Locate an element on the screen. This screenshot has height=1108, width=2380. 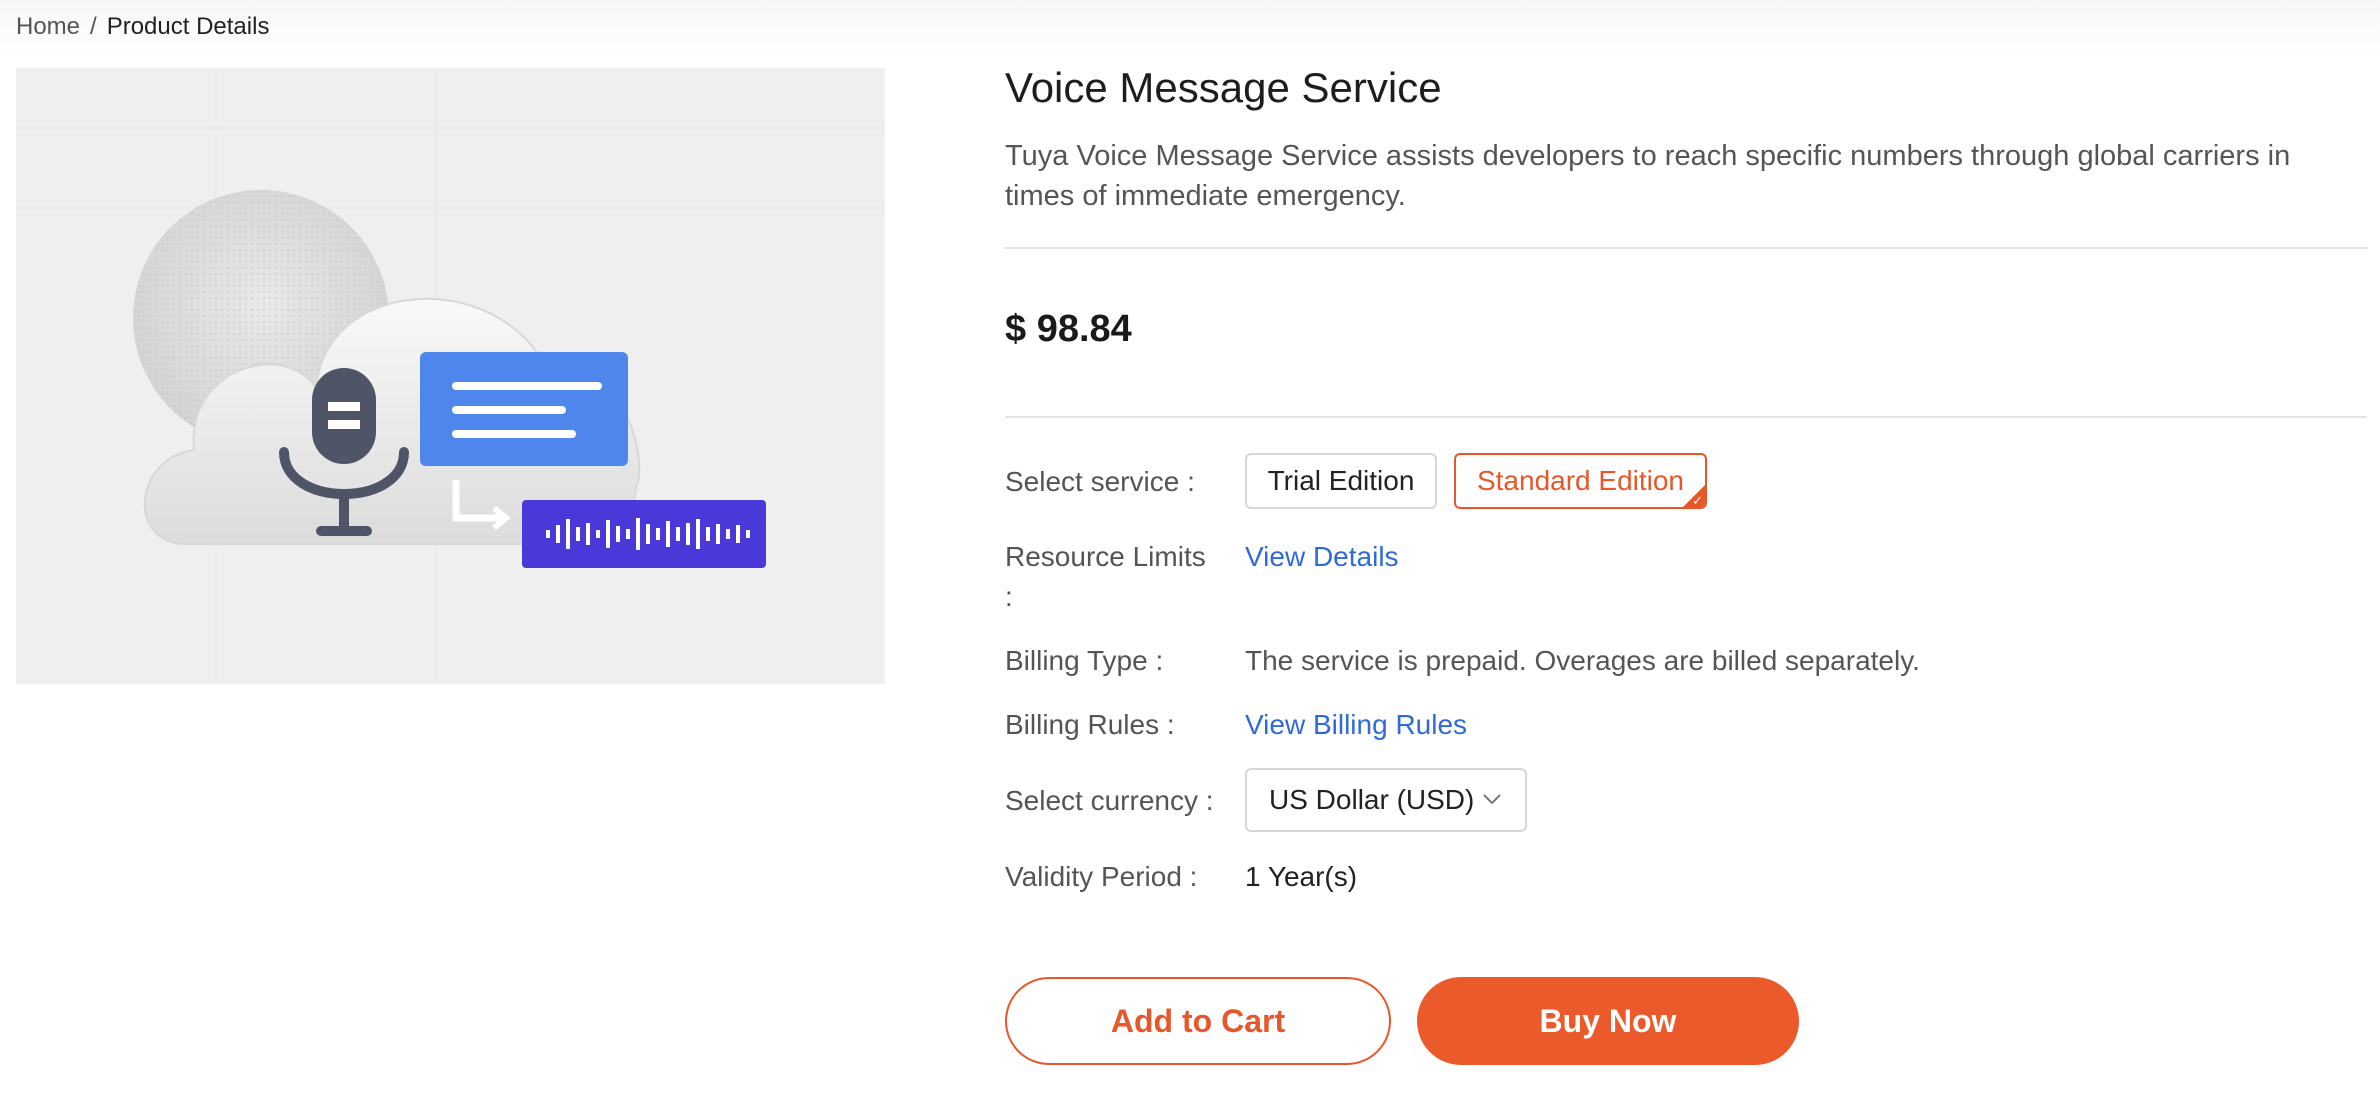
product-title: Voice Message Service is located at coordinates (1223, 87).